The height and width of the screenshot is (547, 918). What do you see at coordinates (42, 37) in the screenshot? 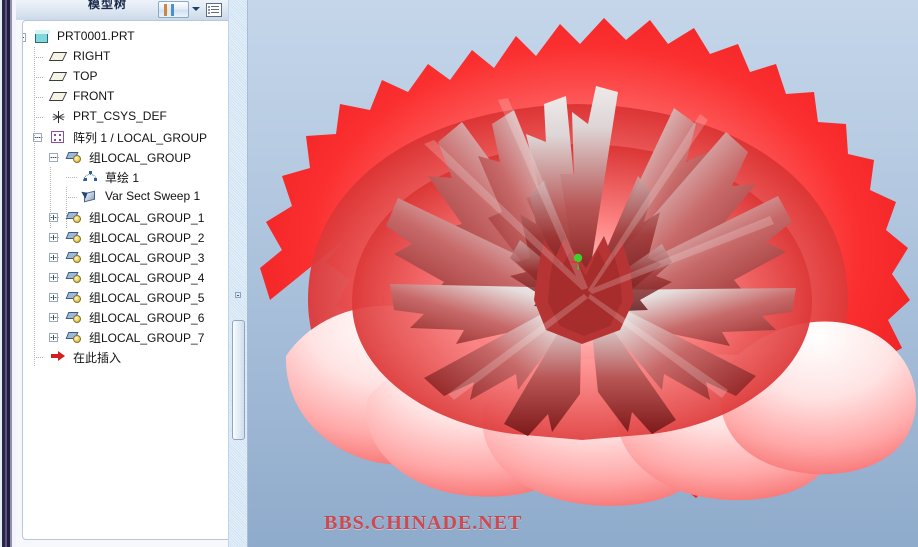
I see `part-icon` at bounding box center [42, 37].